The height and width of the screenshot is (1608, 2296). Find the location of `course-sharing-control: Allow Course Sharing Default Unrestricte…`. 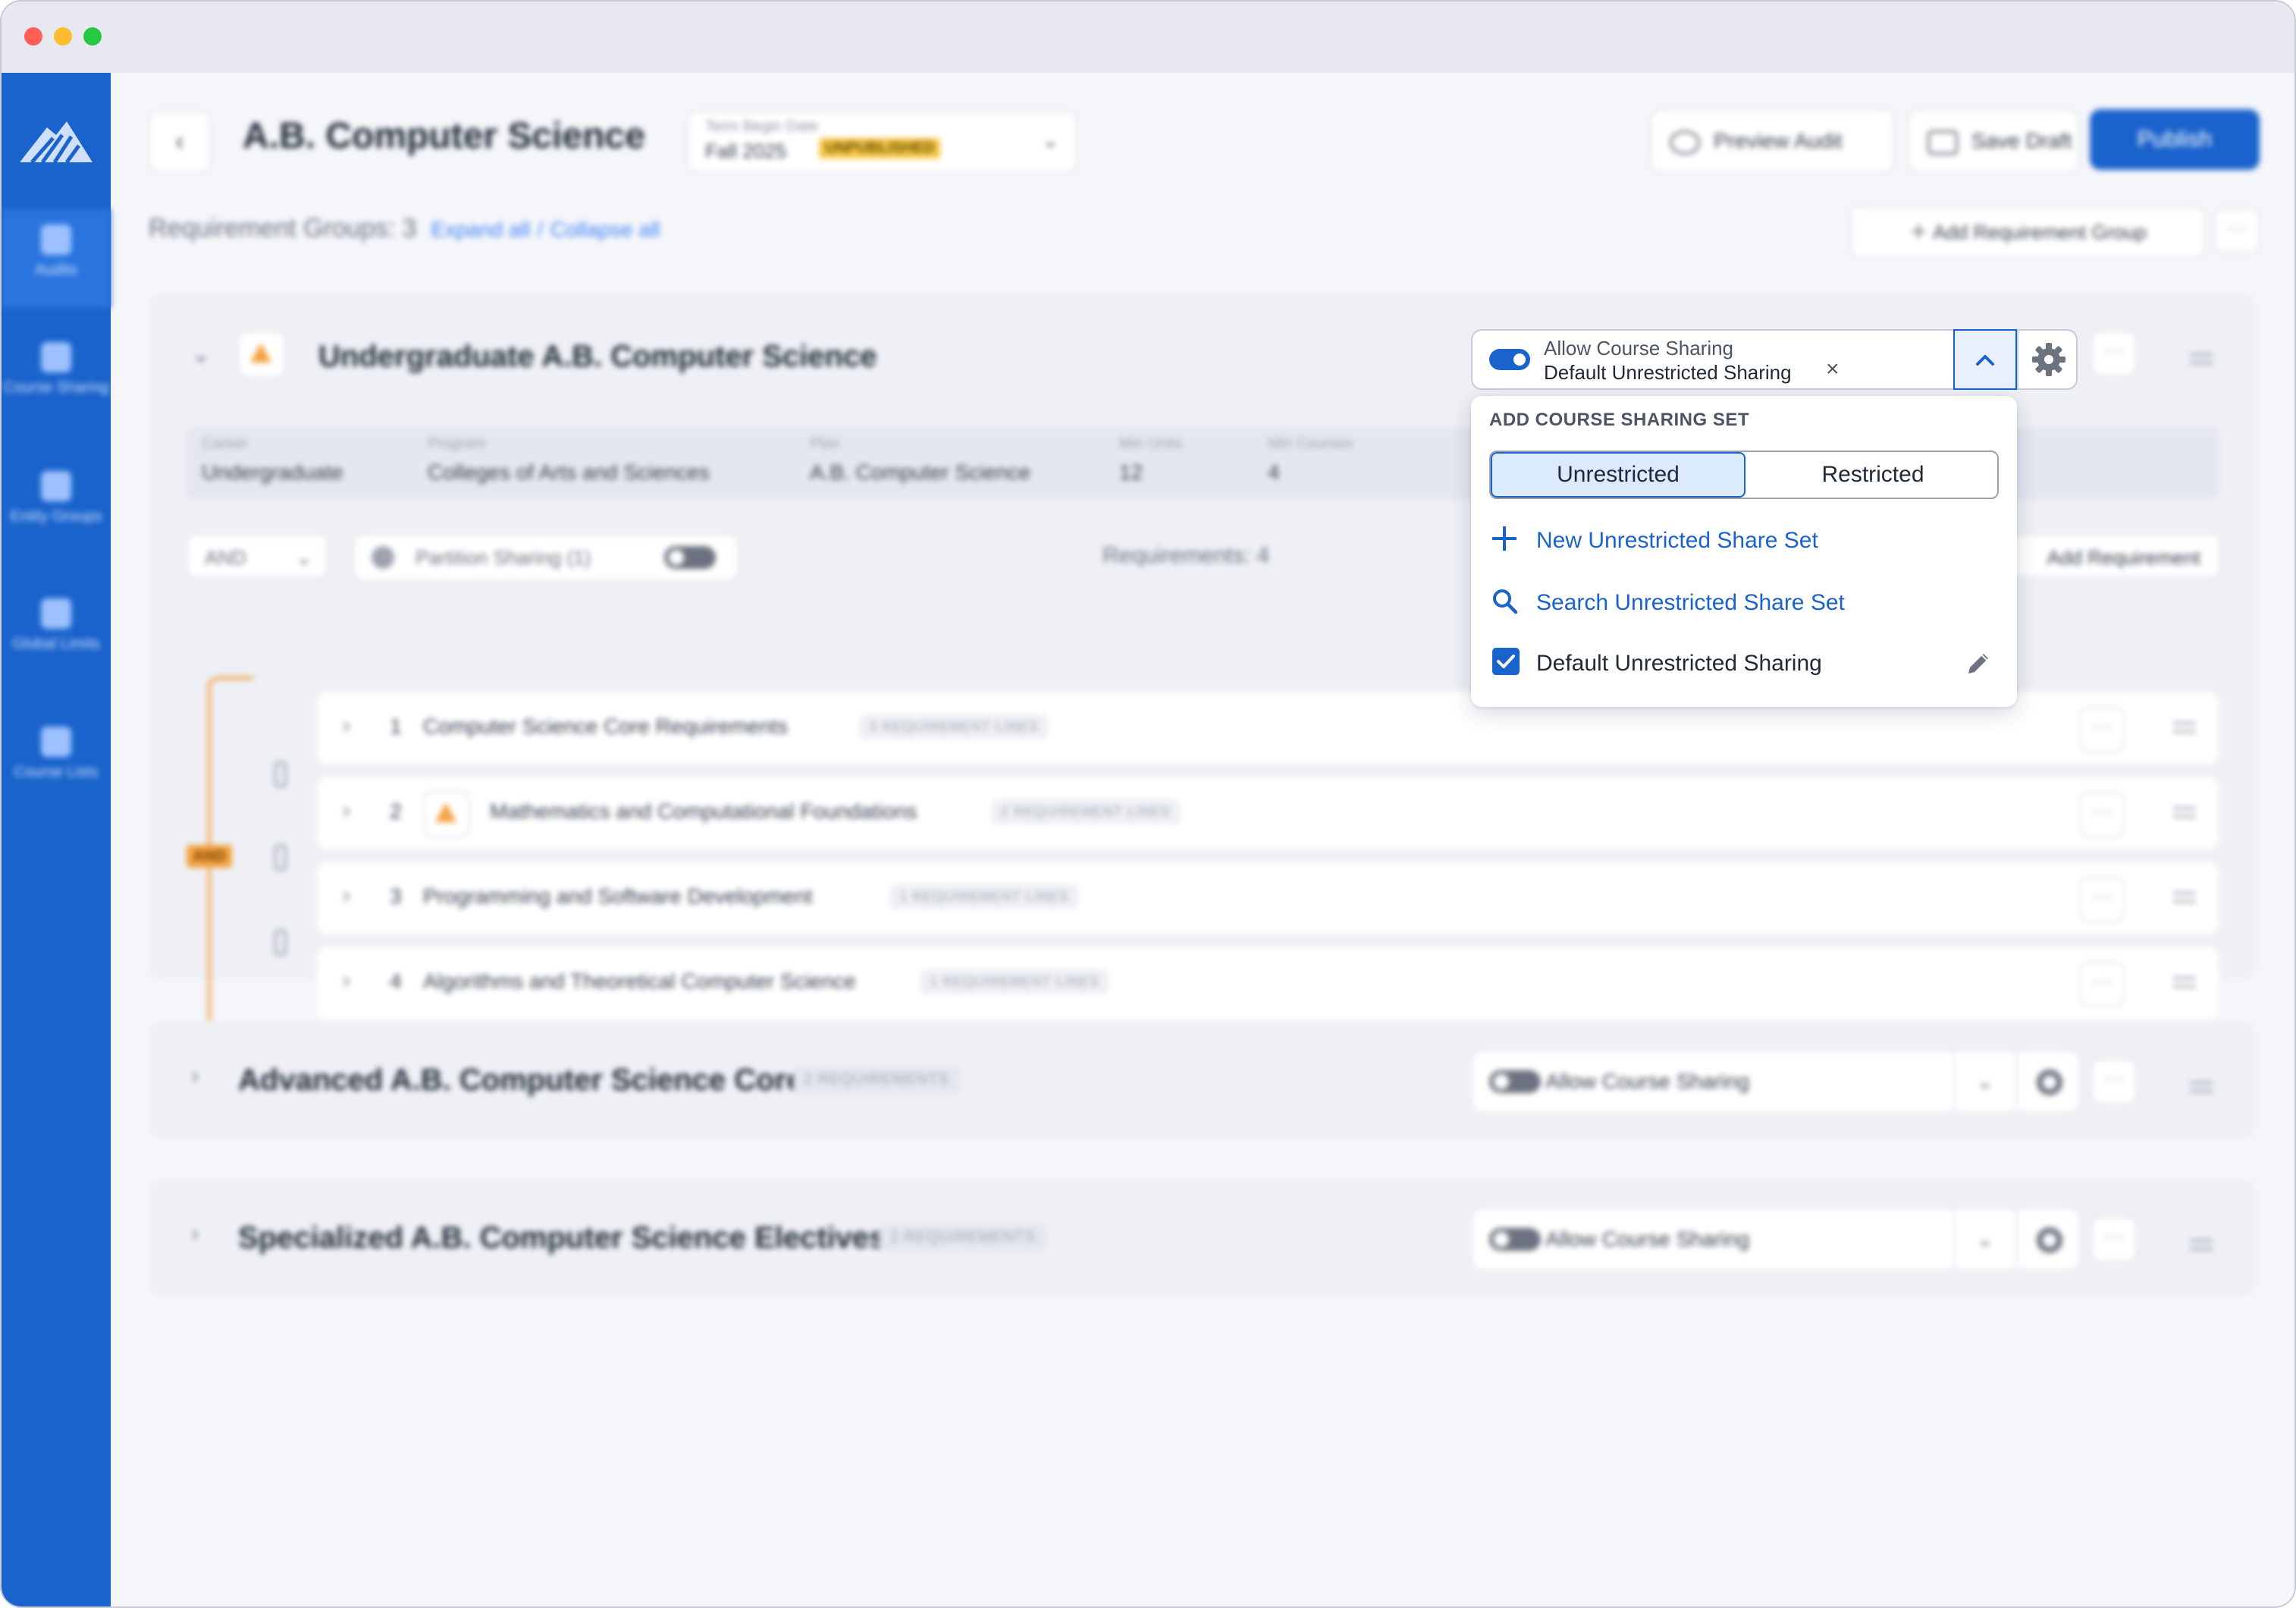

course-sharing-control: Allow Course Sharing Default Unrestricte… is located at coordinates (1774, 360).